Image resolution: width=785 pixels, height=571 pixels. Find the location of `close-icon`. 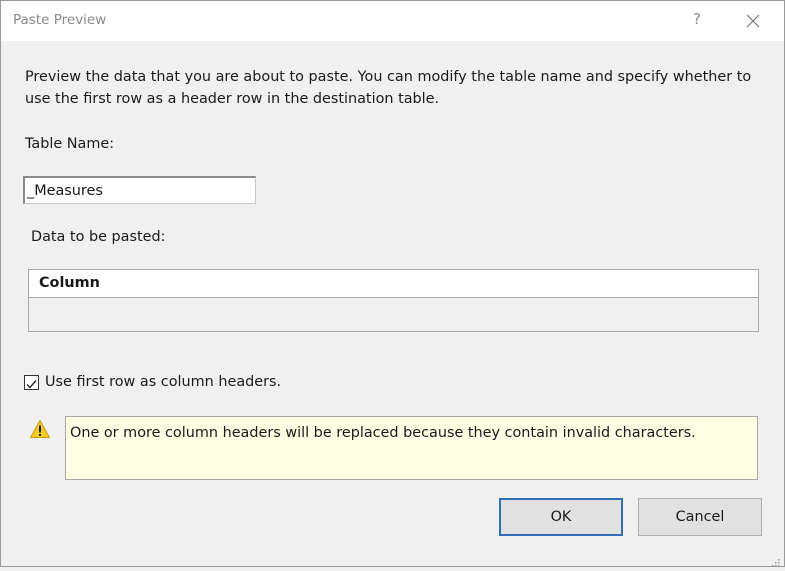

close-icon is located at coordinates (753, 21).